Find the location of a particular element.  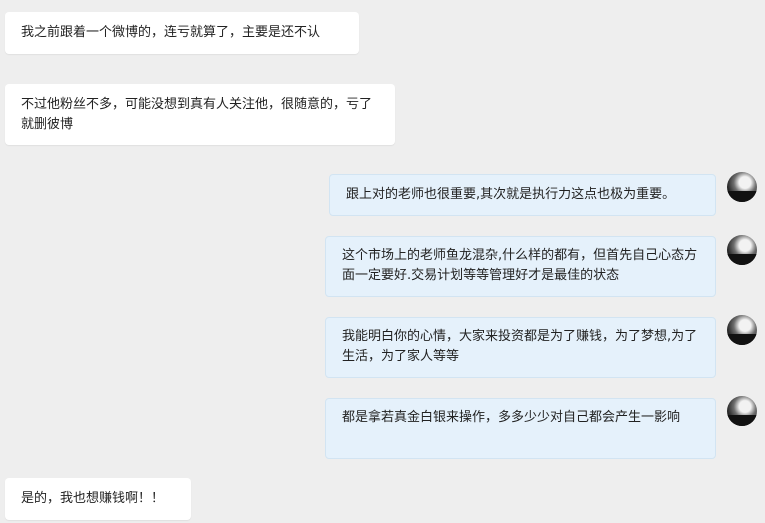

message-text: 跟上对的老师也很重要,其次就是执行力这点也极为重要。 is located at coordinates (511, 194).